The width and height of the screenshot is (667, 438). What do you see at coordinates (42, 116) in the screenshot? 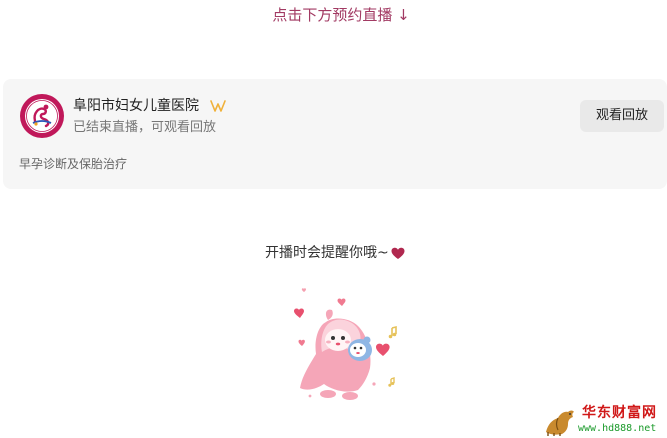
I see `hospital-logo` at bounding box center [42, 116].